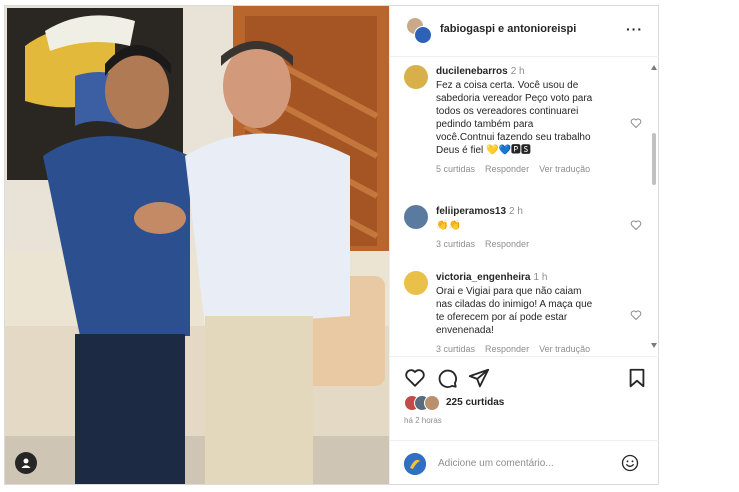 This screenshot has width=739, height=492. I want to click on scrollbar-thumb, so click(654, 159).